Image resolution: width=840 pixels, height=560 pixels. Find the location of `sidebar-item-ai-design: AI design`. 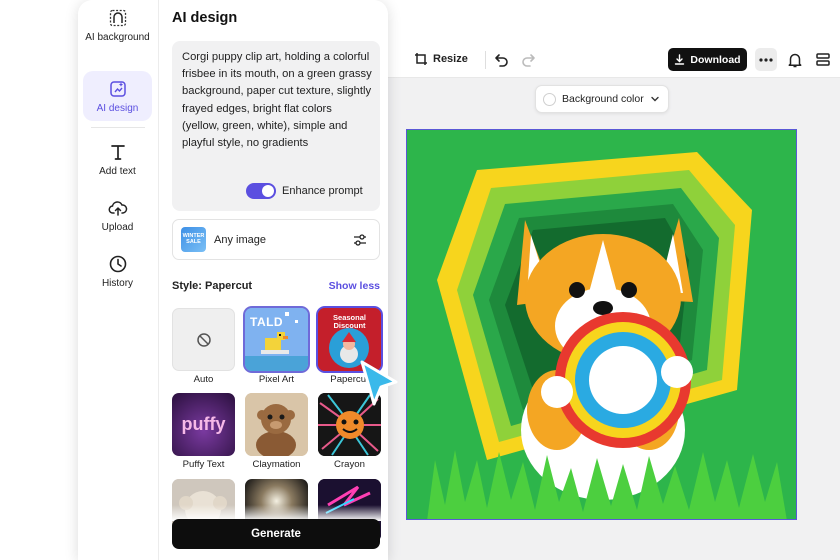

sidebar-item-ai-design: AI design is located at coordinates (117, 96).